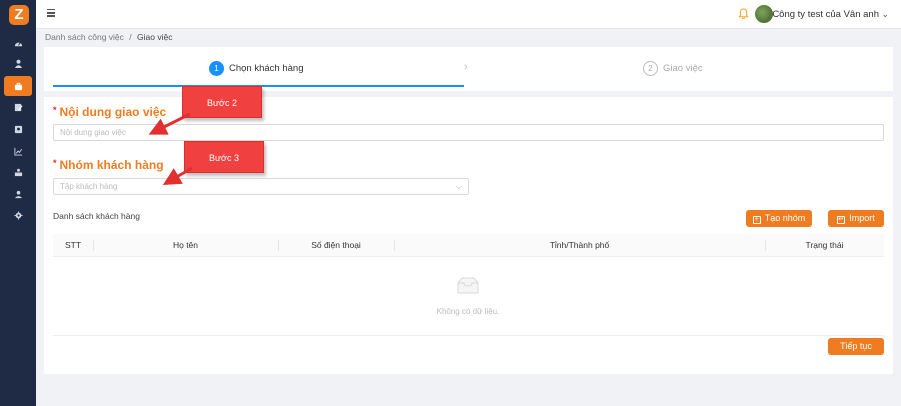  Describe the element at coordinates (108, 165) in the screenshot. I see `customer-group-label: * Nhóm khách hàng` at that location.